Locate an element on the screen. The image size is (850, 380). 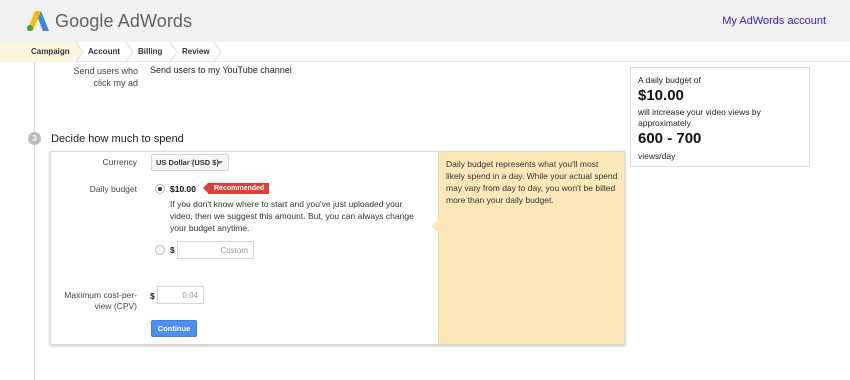
custom-budget-radio is located at coordinates (160, 250).